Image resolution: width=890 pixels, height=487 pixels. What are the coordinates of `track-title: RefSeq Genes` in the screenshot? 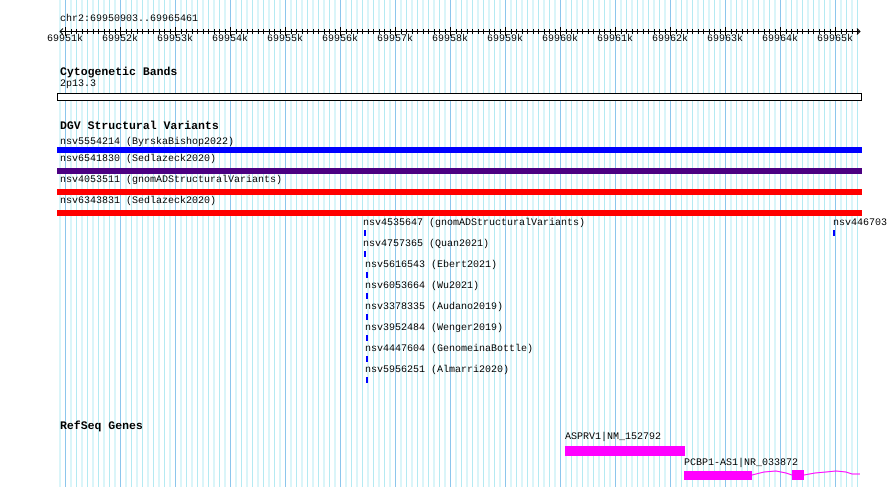 It's located at (101, 426).